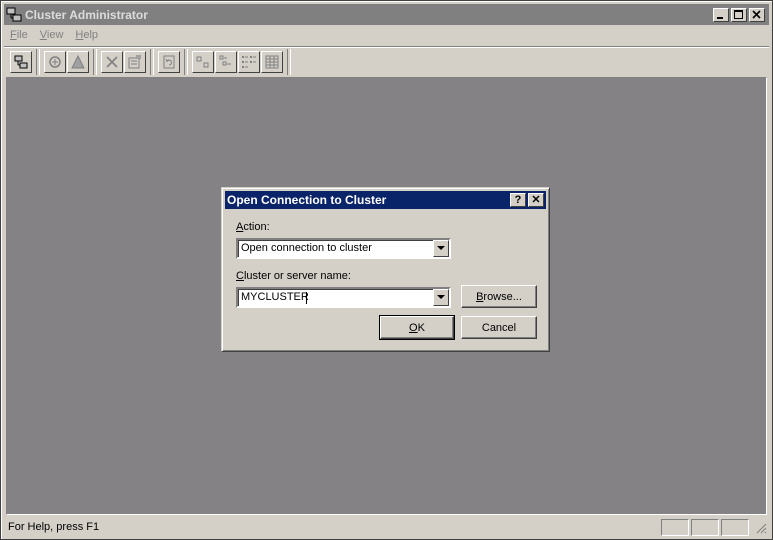 The image size is (773, 540). I want to click on properties-button, so click(135, 62).